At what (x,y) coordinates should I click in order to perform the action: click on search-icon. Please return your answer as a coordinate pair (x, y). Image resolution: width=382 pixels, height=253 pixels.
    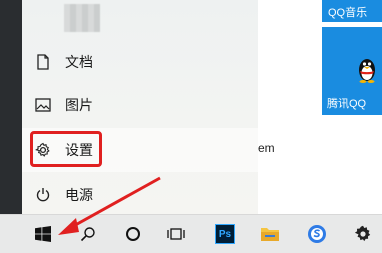
    Looking at the image, I should click on (87, 234).